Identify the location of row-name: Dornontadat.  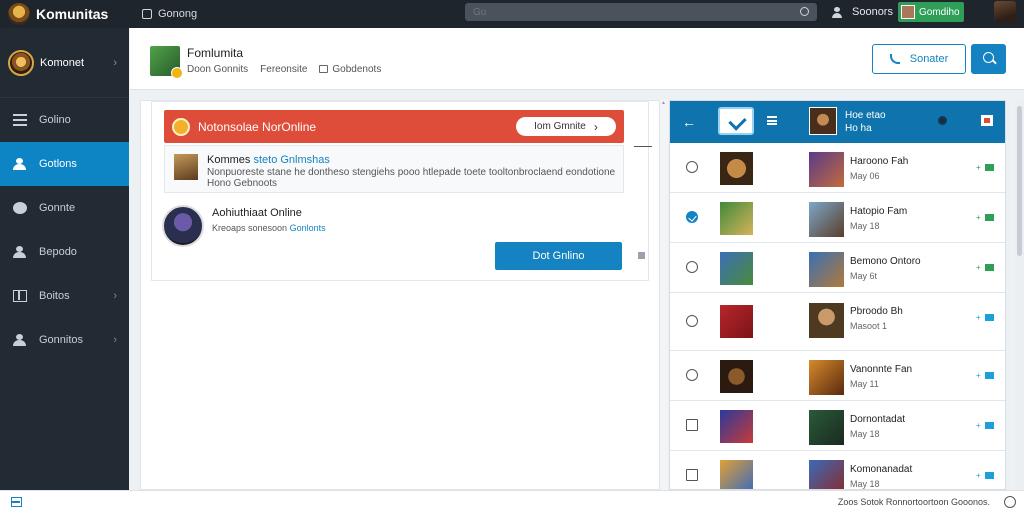
(878, 419).